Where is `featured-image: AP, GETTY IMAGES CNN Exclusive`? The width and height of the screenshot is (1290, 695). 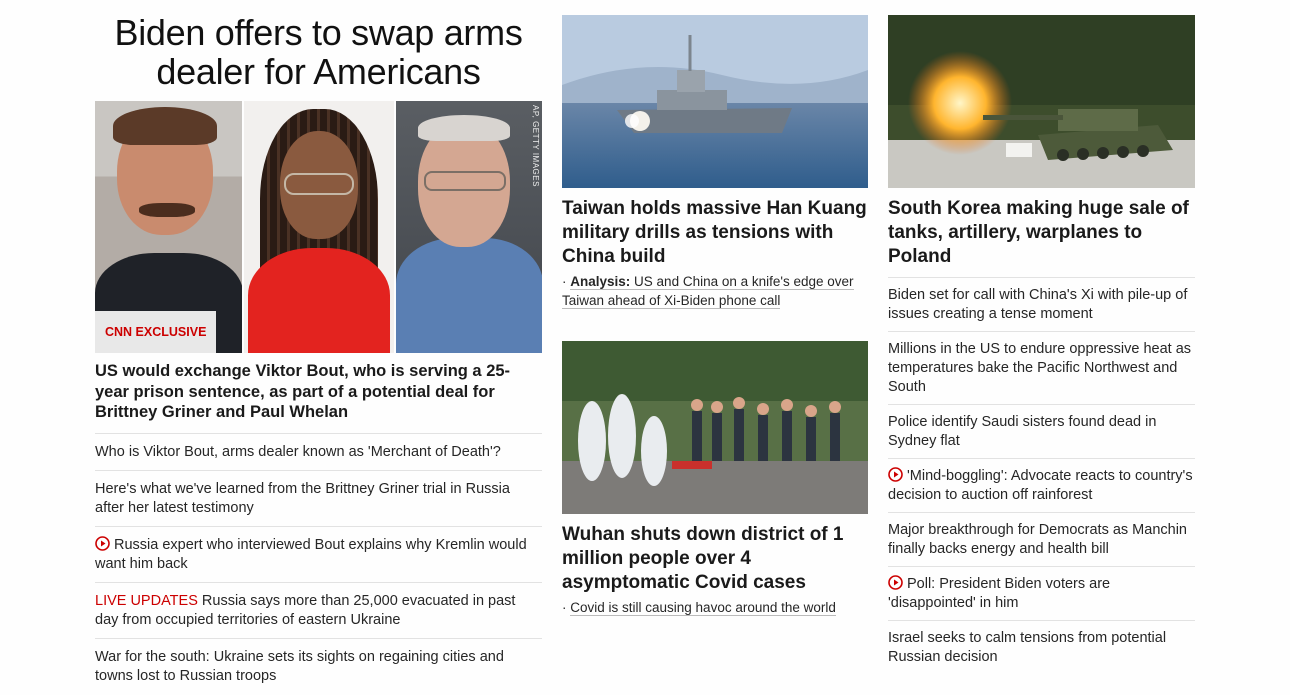
featured-image: AP, GETTY IMAGES CNN Exclusive is located at coordinates (318, 227).